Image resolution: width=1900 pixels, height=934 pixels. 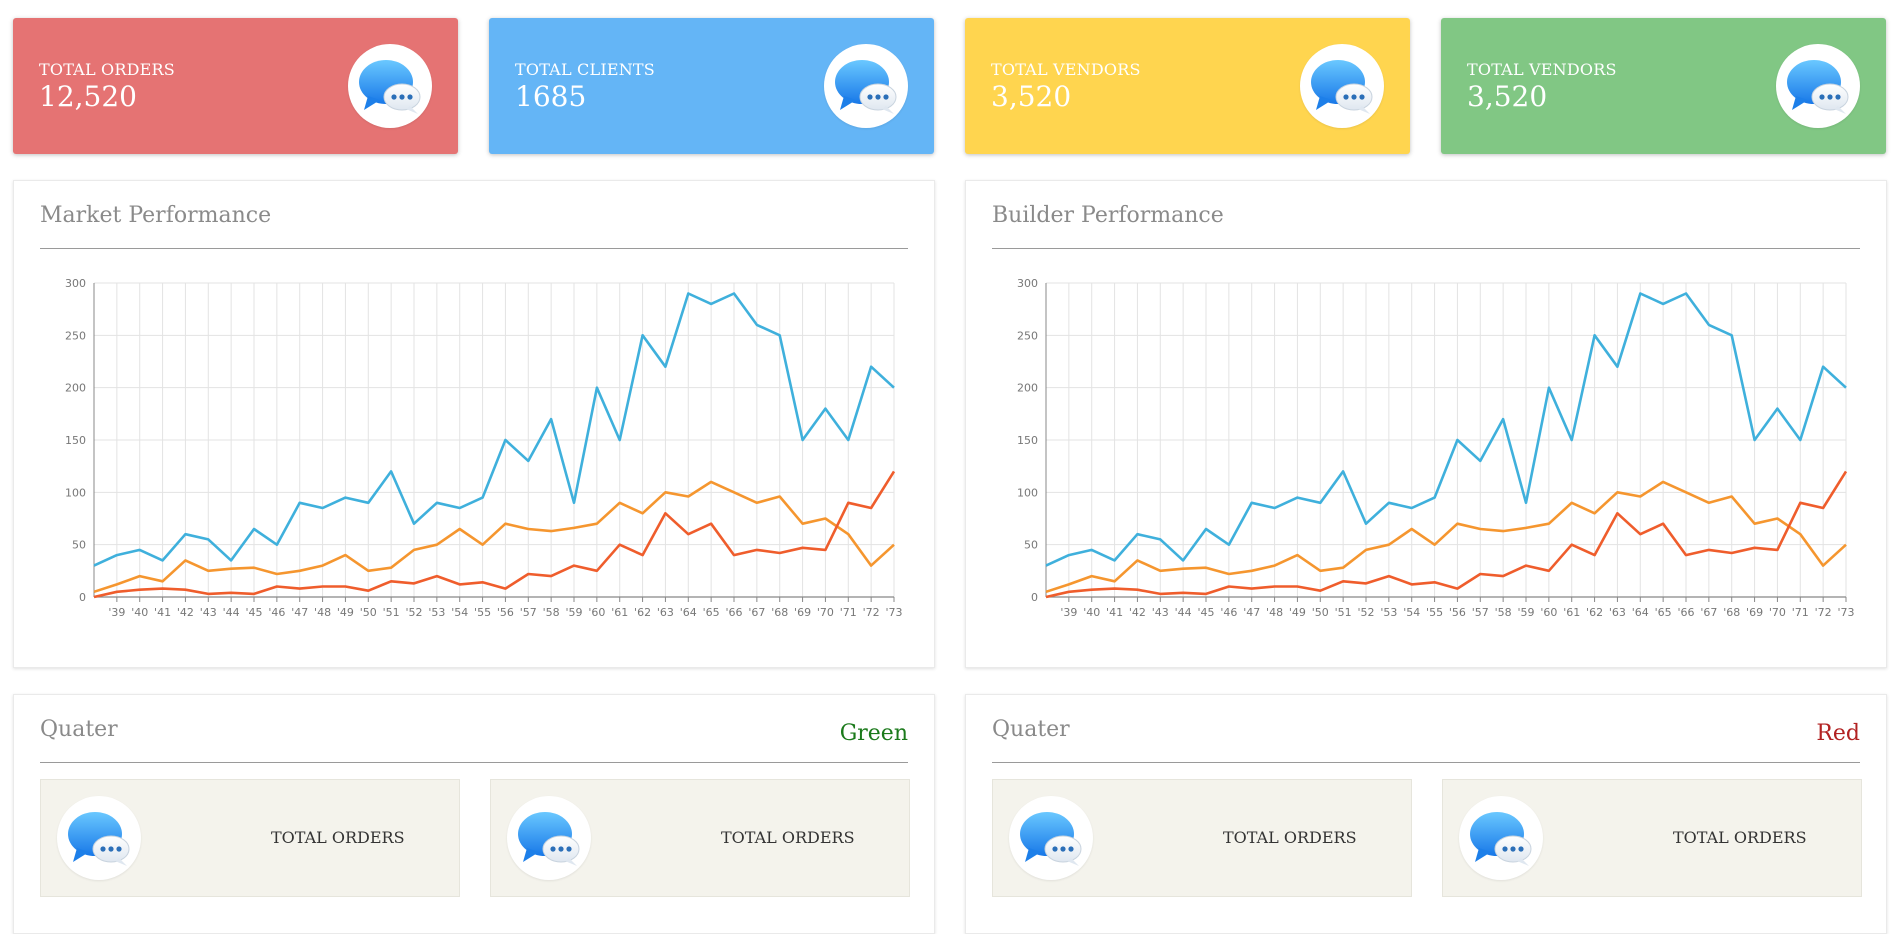 I want to click on y-tick-label: 100, so click(x=1027, y=492).